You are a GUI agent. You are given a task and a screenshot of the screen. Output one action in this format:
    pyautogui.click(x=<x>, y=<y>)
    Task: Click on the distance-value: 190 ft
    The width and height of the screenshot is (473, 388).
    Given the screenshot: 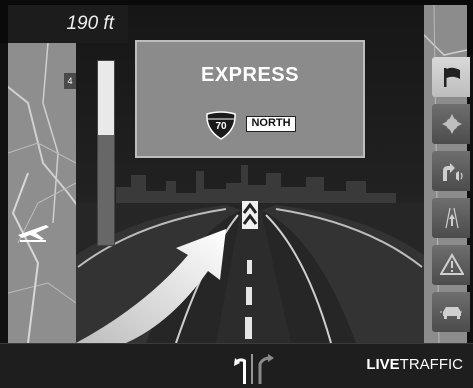 What is the action you would take?
    pyautogui.click(x=90, y=23)
    